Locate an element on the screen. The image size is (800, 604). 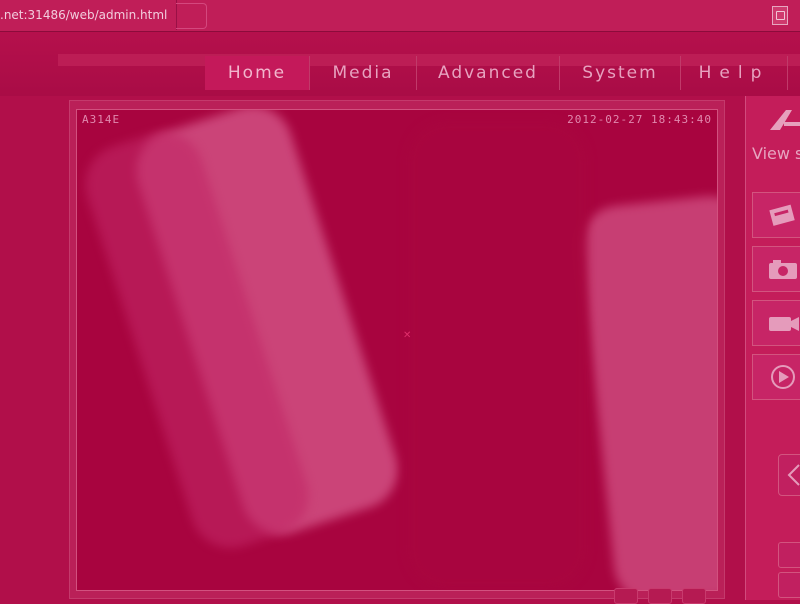
nav-system: System is located at coordinates (620, 73).